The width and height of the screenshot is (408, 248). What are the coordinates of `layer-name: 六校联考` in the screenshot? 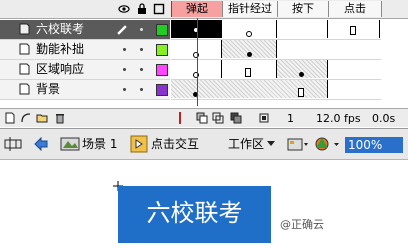 It's located at (60, 29).